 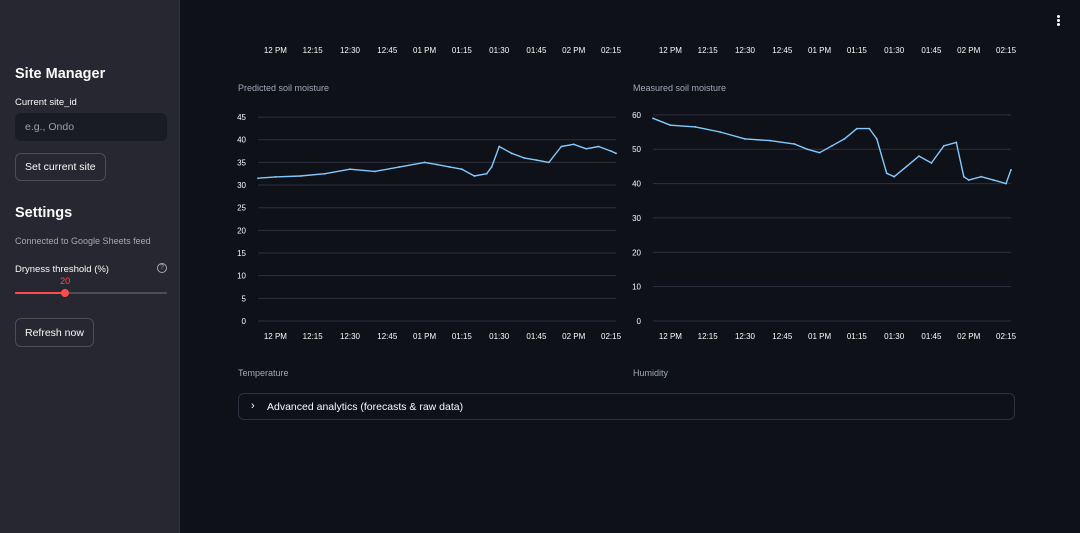 What do you see at coordinates (536, 336) in the screenshot?
I see `x-tick-label: 01:45` at bounding box center [536, 336].